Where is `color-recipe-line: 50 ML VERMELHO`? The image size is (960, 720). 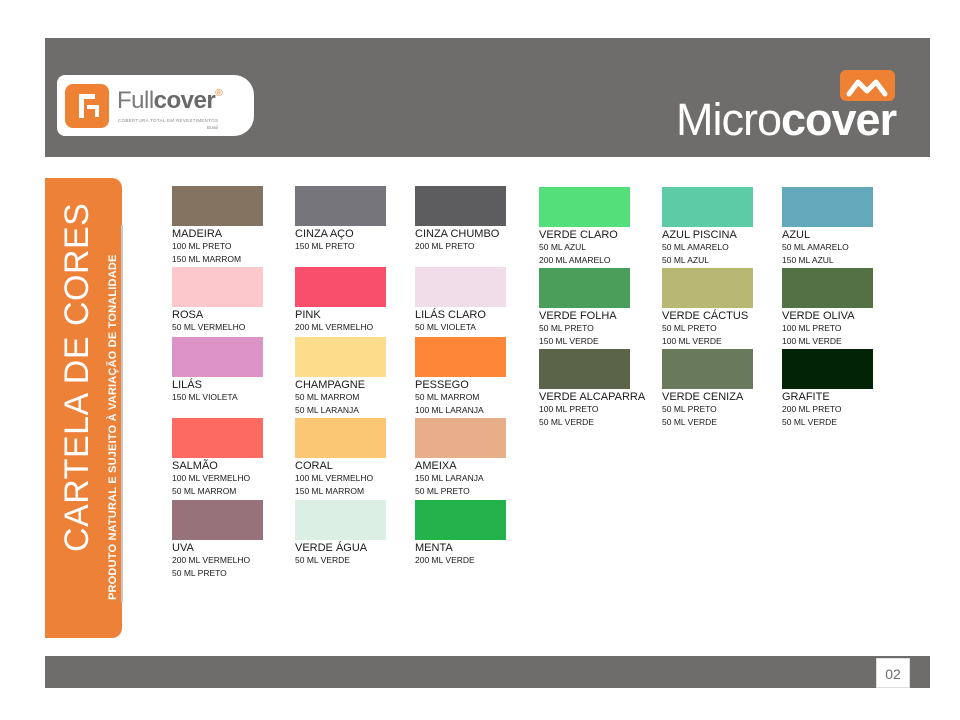 color-recipe-line: 50 ML VERMELHO is located at coordinates (209, 327).